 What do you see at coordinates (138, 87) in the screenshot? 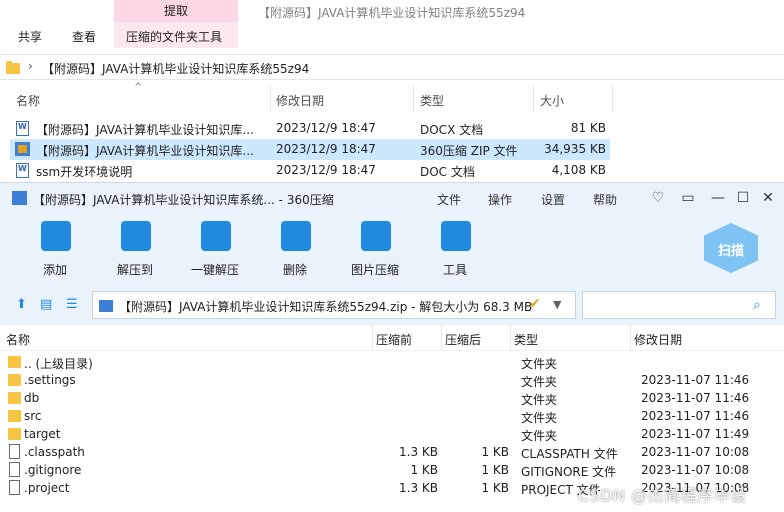
I see `sort-up-icon: ^` at bounding box center [138, 87].